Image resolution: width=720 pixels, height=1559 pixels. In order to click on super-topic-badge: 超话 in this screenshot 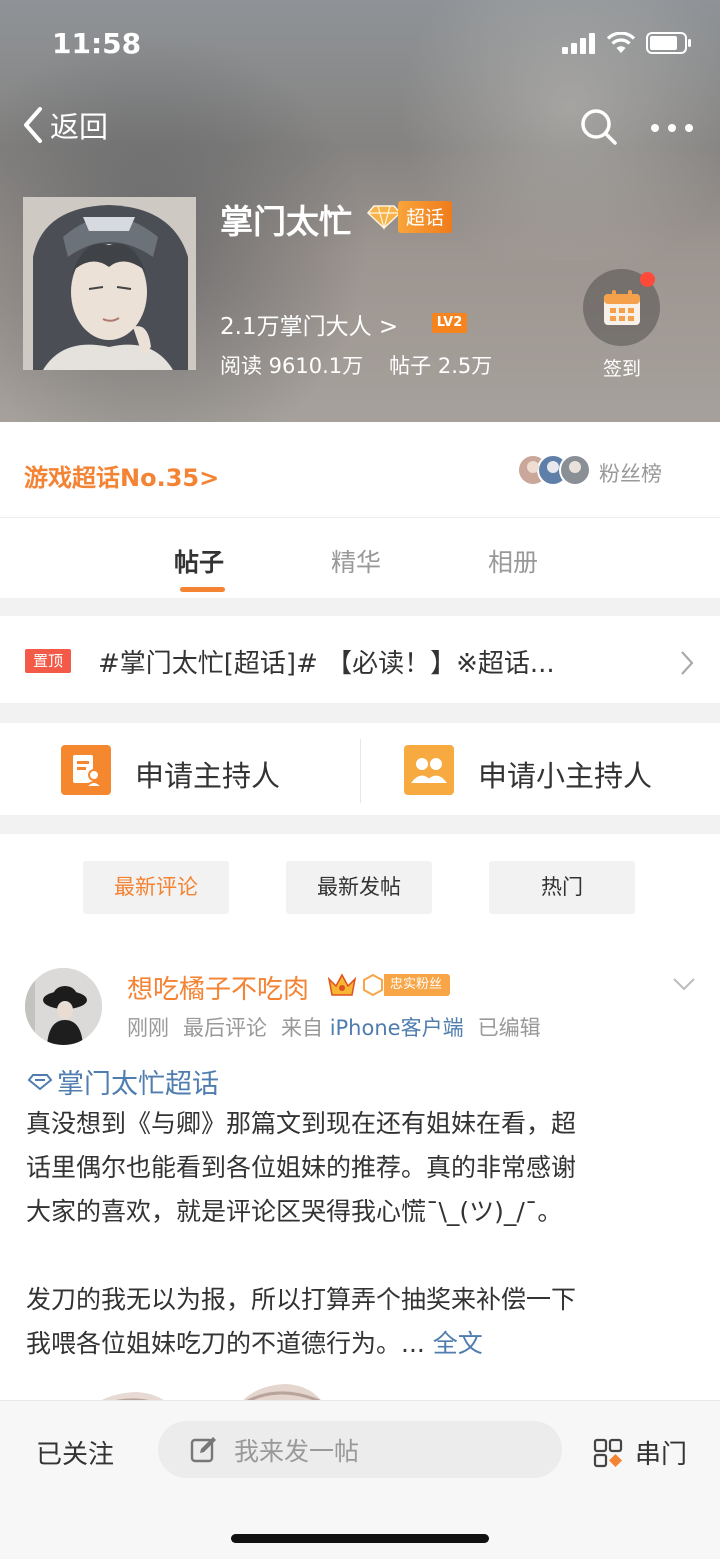, I will do `click(409, 217)`.